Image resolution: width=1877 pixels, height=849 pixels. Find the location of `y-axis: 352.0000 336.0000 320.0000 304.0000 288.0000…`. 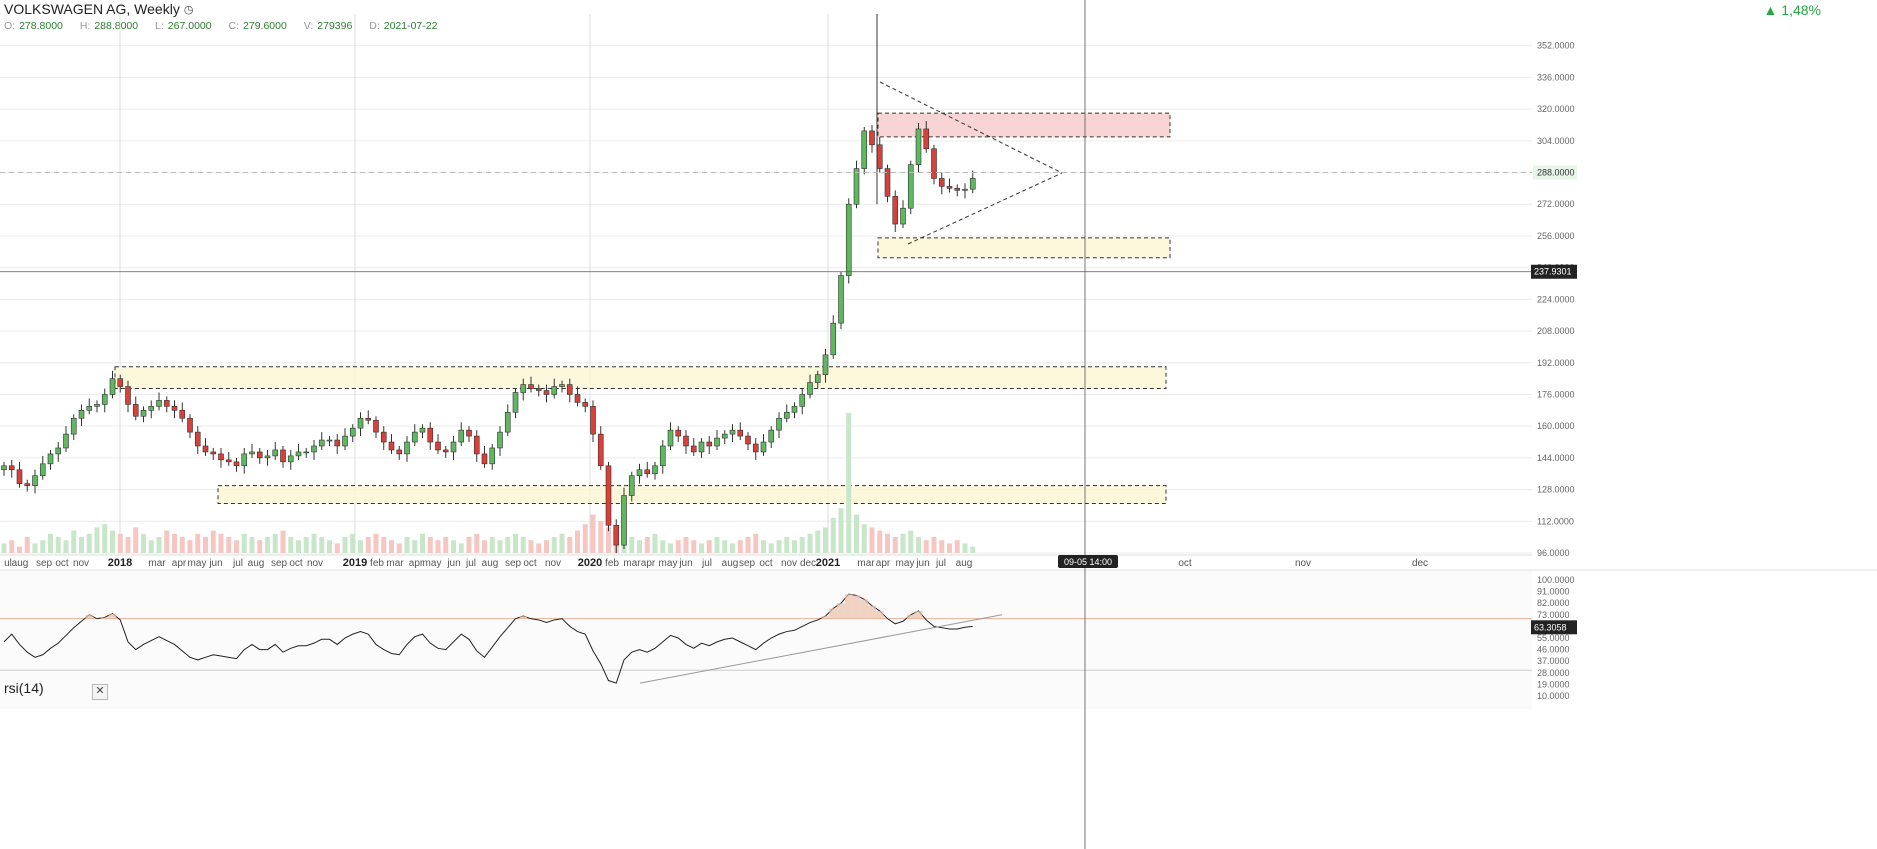

y-axis: 352.0000 336.0000 320.0000 304.0000 288.0000… is located at coordinates (1555, 299).